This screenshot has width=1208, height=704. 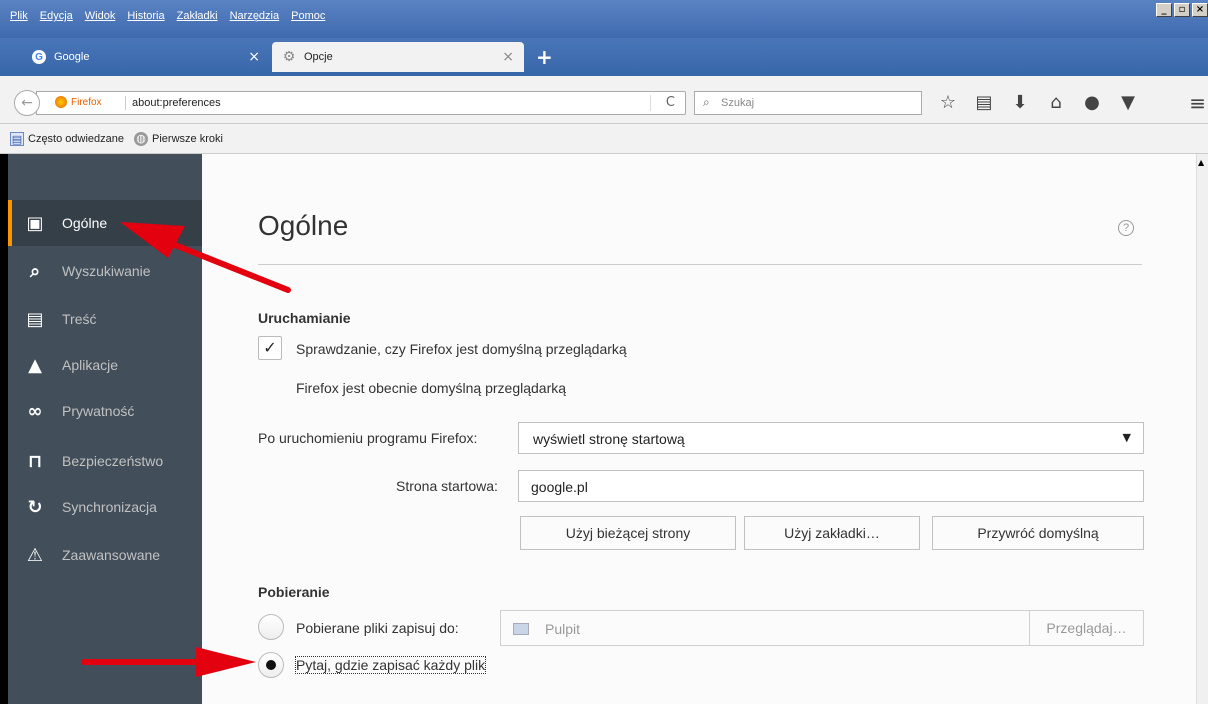 What do you see at coordinates (1056, 103) in the screenshot?
I see `home-icon: ⌂` at bounding box center [1056, 103].